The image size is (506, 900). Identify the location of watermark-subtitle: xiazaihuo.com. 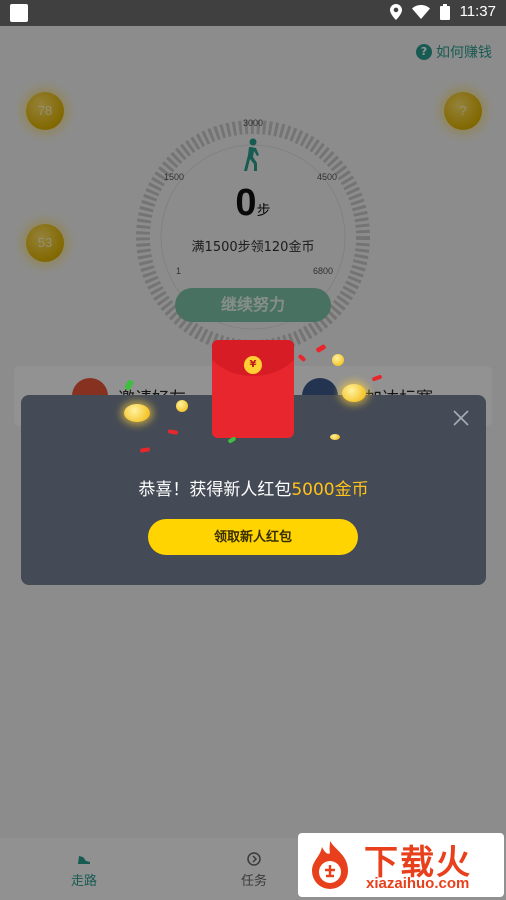
(418, 883).